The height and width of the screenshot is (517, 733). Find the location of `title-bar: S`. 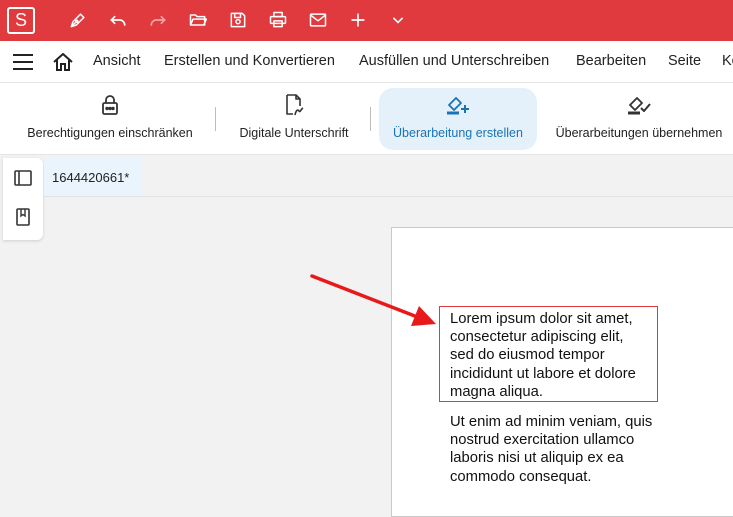

title-bar: S is located at coordinates (366, 20).